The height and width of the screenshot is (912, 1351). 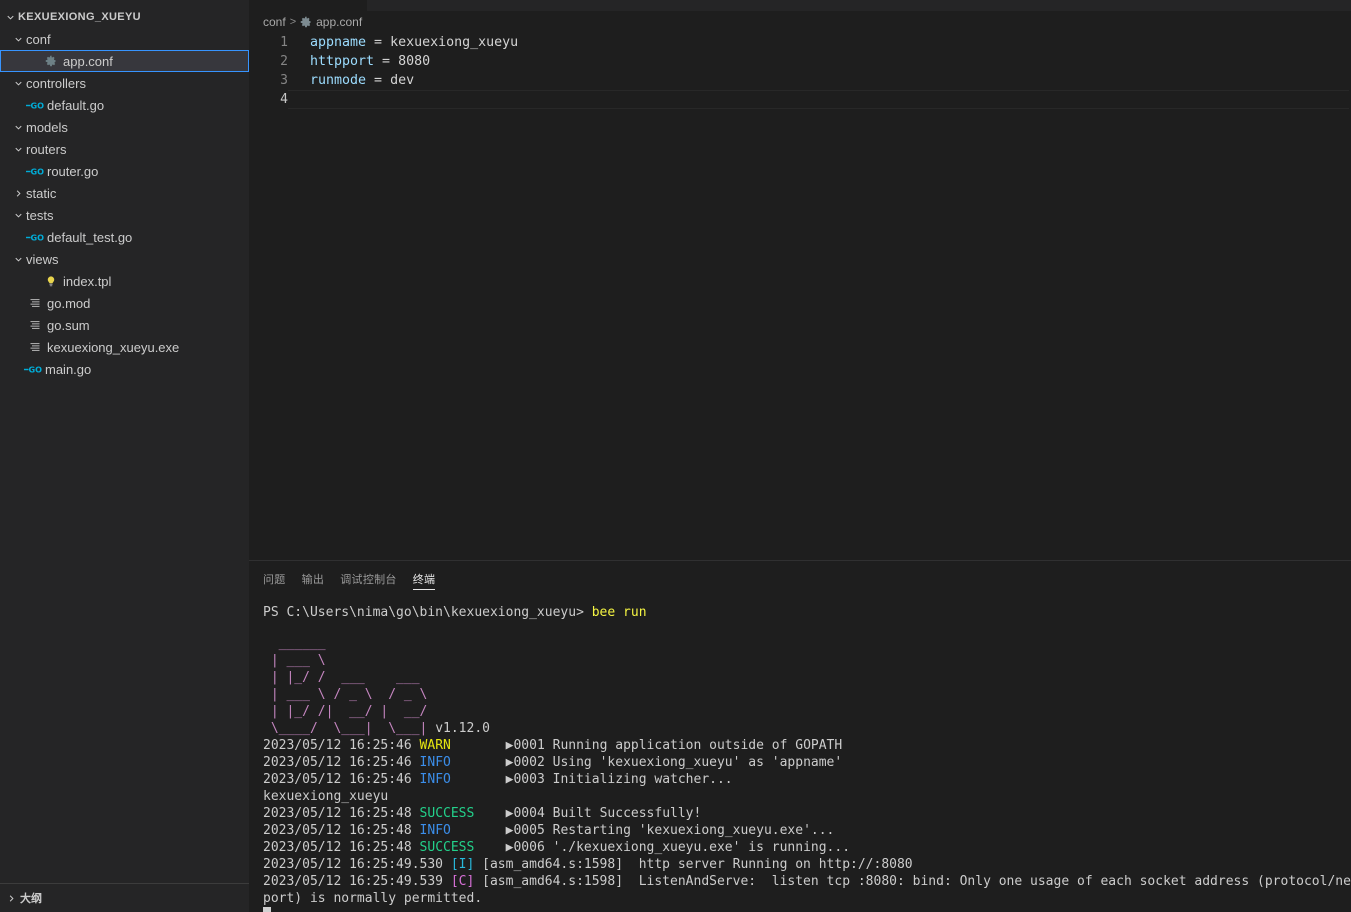 What do you see at coordinates (124, 237) in the screenshot?
I see `tree-item-default-test-go: GO default_test.go` at bounding box center [124, 237].